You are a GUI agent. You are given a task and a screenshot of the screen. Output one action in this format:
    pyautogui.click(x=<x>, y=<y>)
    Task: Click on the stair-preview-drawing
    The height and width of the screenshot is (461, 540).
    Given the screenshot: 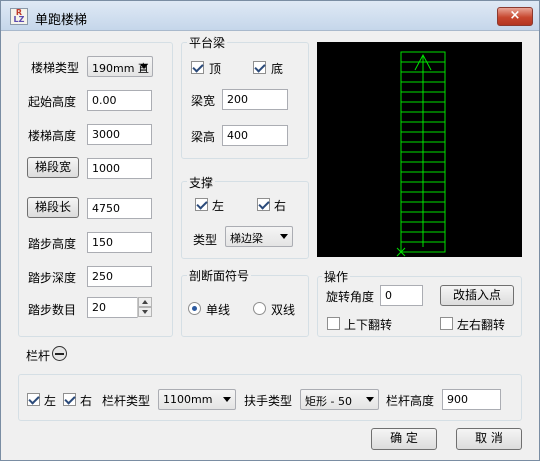 What is the action you would take?
    pyautogui.click(x=421, y=154)
    